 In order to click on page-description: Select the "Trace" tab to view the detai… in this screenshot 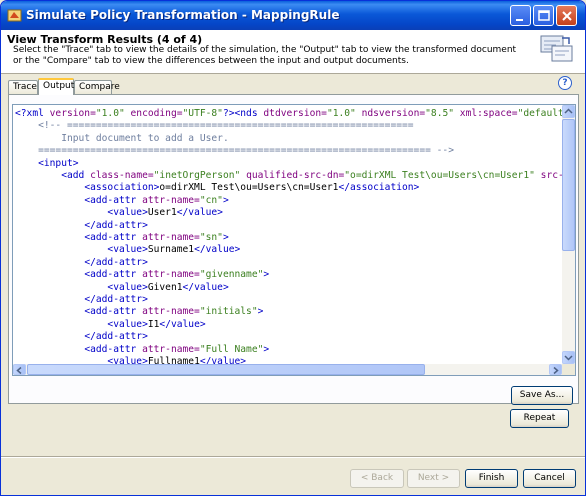, I will do `click(265, 55)`.